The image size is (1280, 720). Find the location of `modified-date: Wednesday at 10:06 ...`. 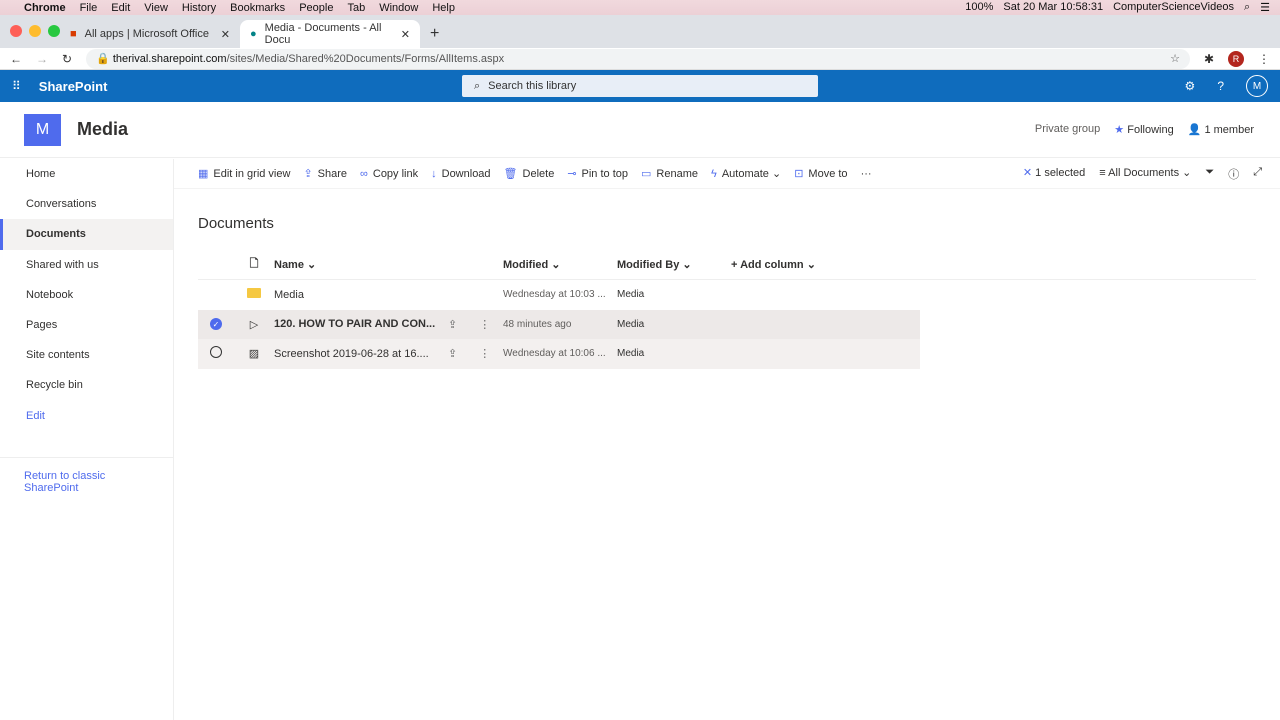

modified-date: Wednesday at 10:06 ... is located at coordinates (554, 354).